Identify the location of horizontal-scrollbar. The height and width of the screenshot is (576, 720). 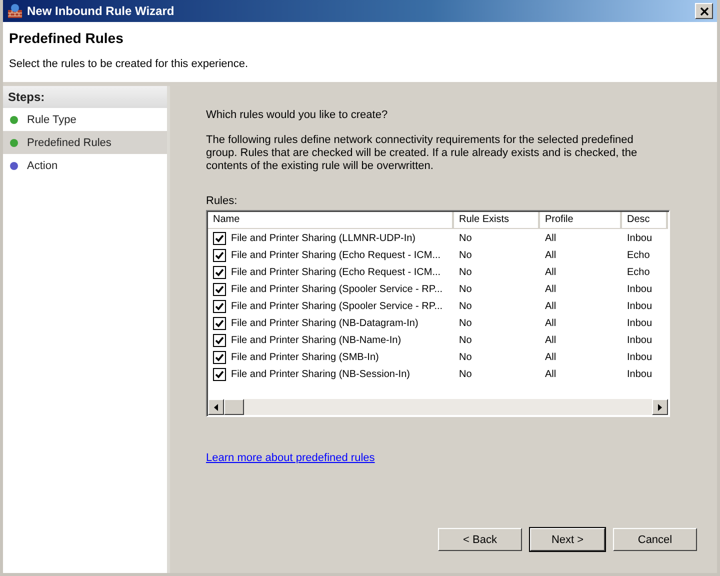
(438, 407).